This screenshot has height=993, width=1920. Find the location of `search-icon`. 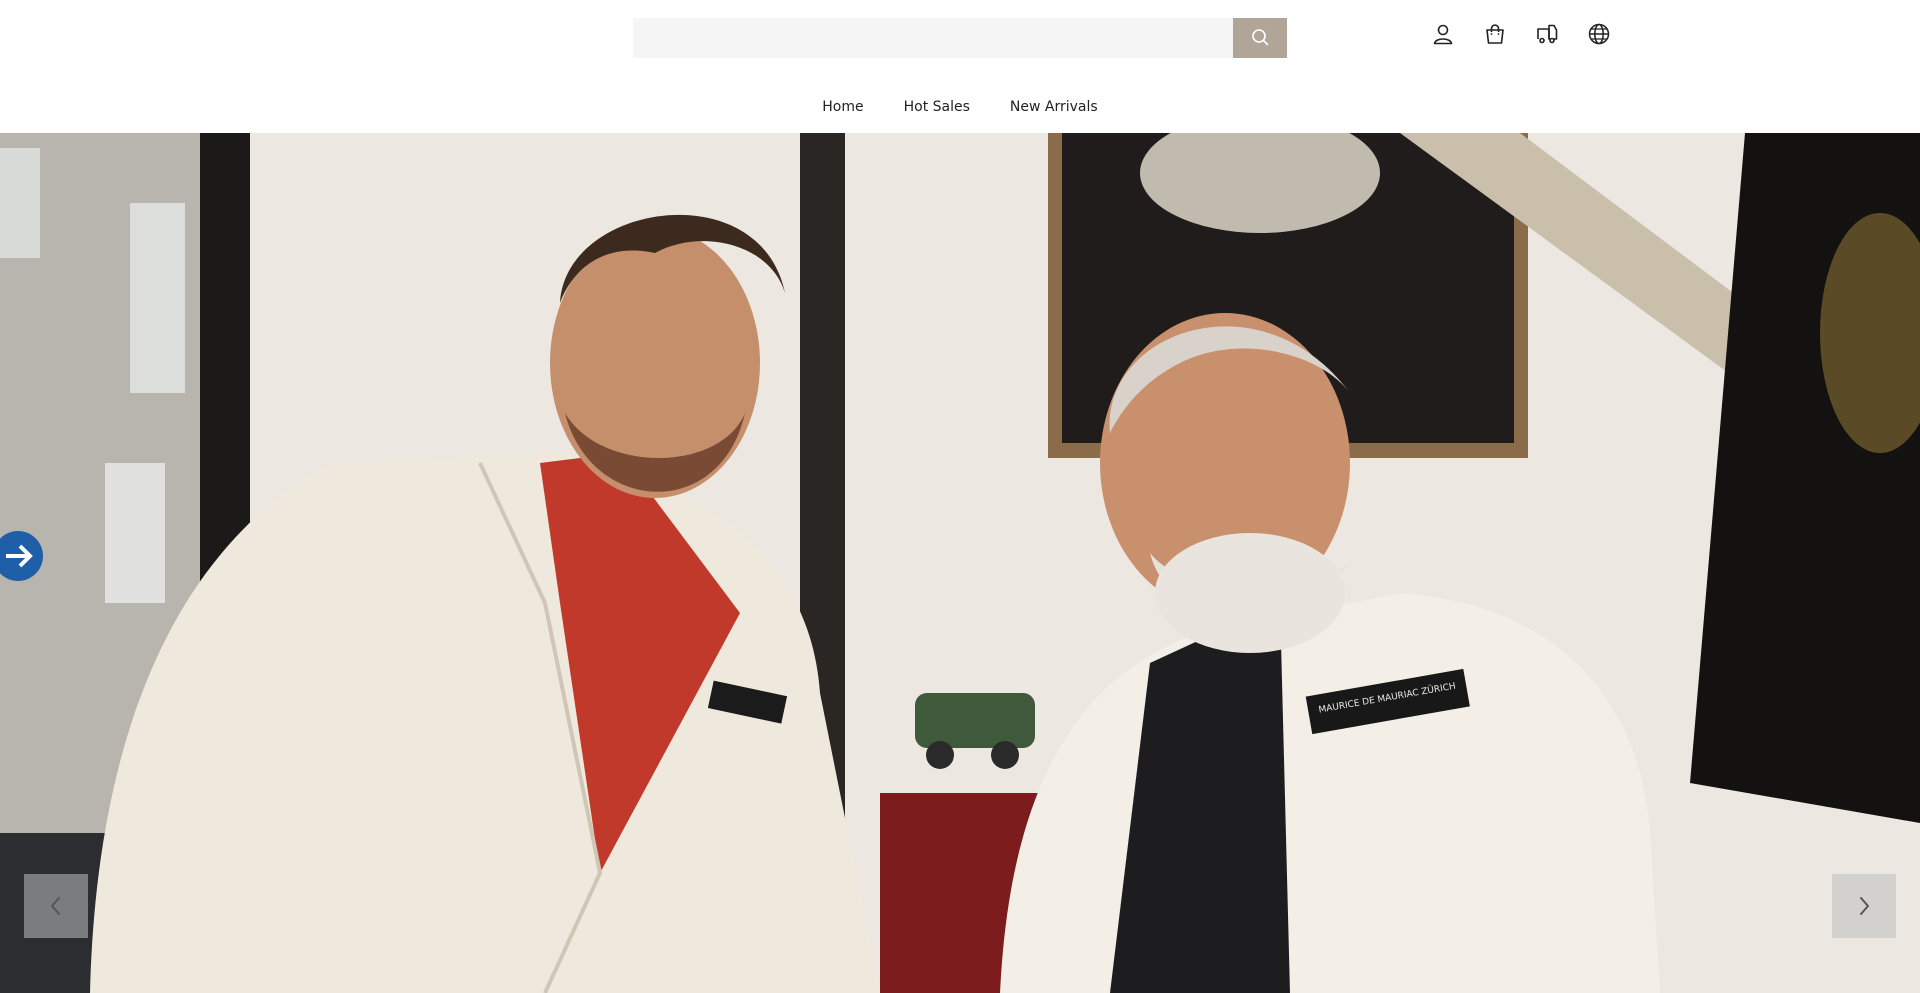

search-icon is located at coordinates (1260, 38).